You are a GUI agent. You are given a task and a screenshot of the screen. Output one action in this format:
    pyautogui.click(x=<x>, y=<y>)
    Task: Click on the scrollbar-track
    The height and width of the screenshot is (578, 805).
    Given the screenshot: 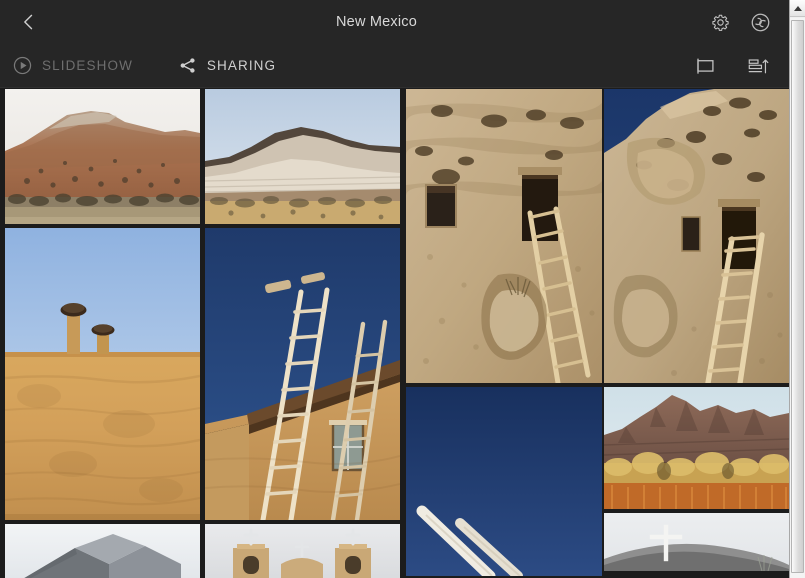 What is the action you would take?
    pyautogui.click(x=797, y=298)
    